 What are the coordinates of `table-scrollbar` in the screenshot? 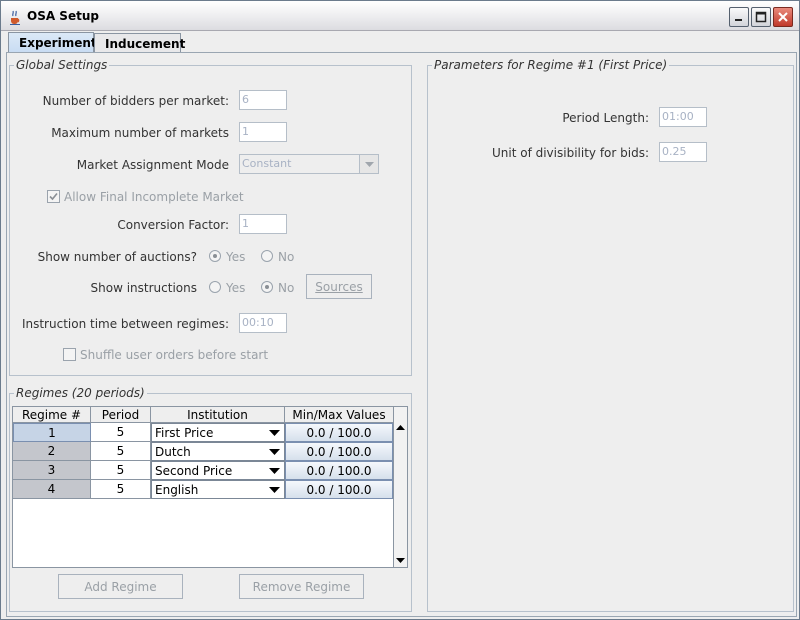 It's located at (400, 487).